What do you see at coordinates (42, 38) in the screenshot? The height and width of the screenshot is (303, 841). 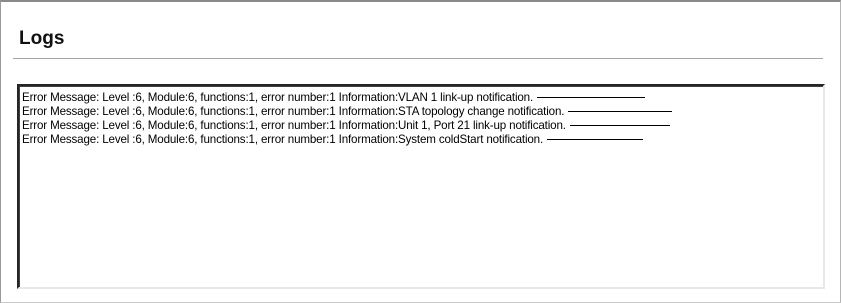 I see `page-title: Logs` at bounding box center [42, 38].